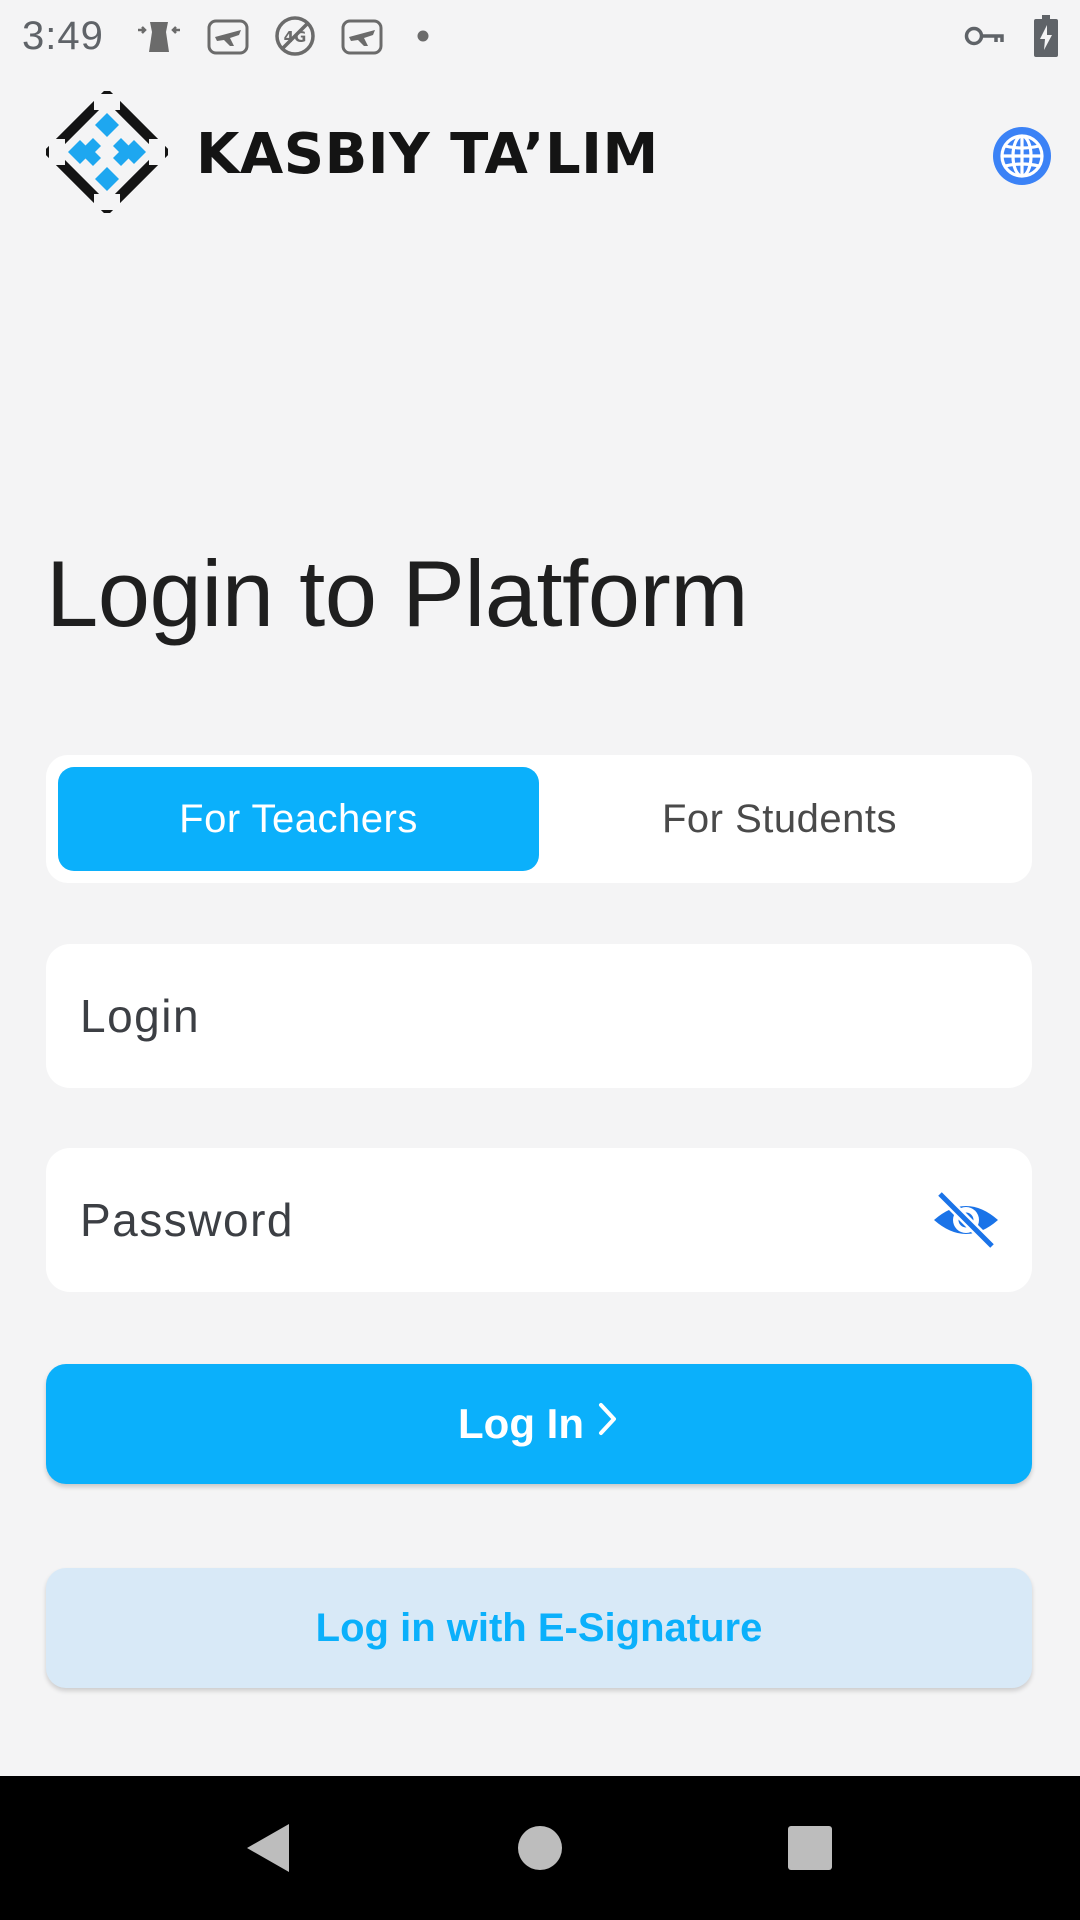 The width and height of the screenshot is (1080, 1920). I want to click on status-icons-right, so click(1011, 36).